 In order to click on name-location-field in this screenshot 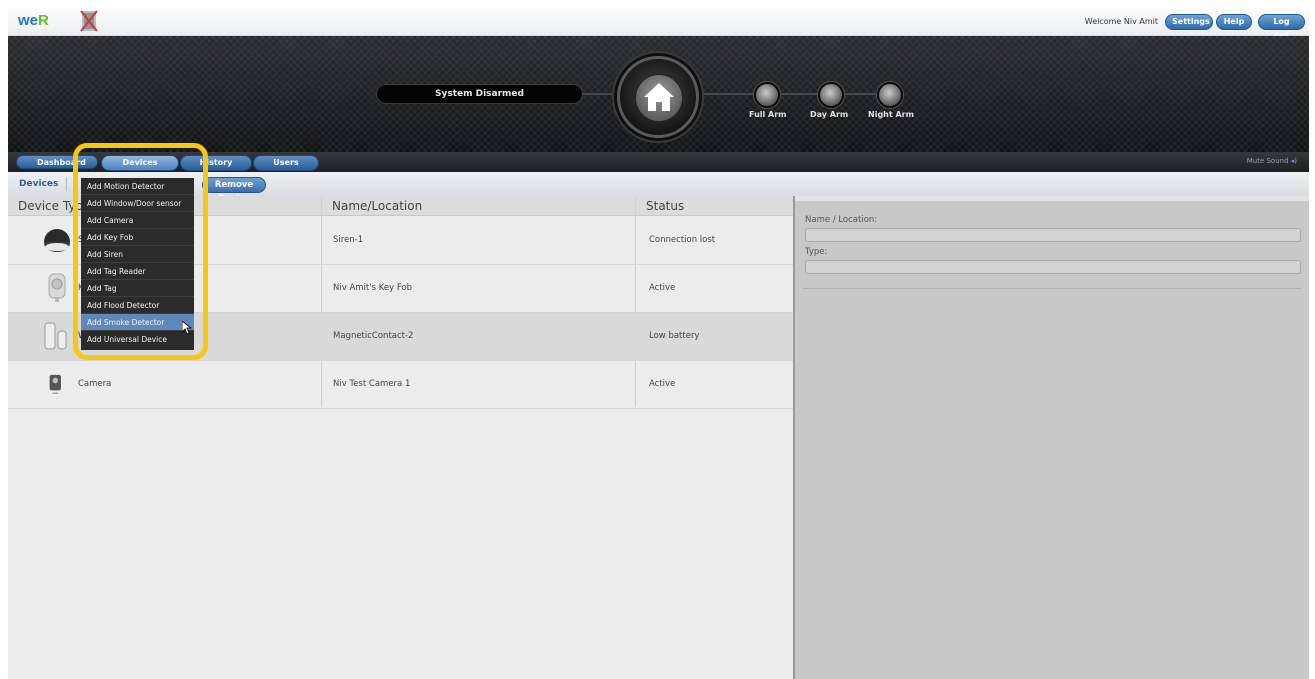, I will do `click(1053, 235)`.